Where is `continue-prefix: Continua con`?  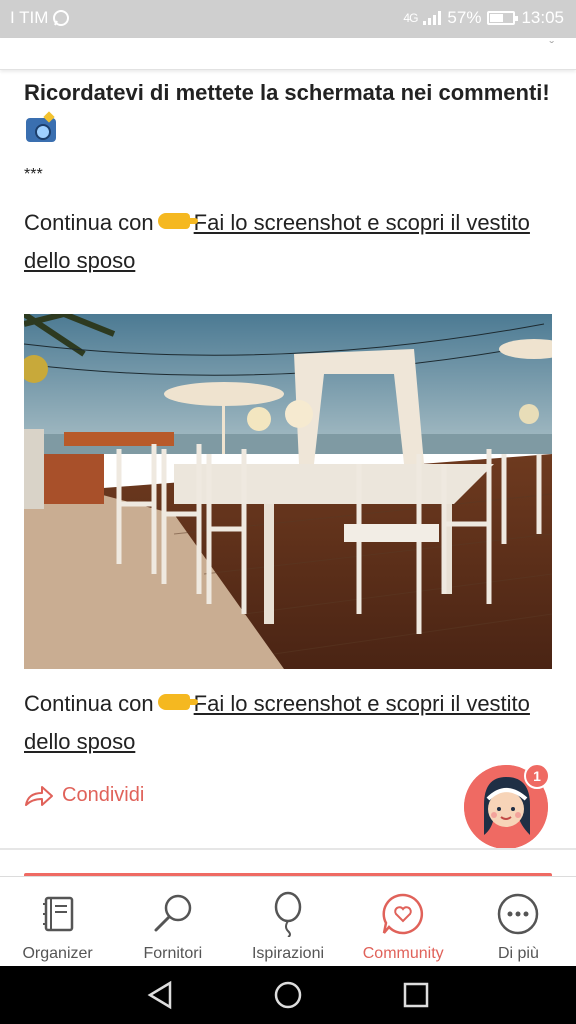 continue-prefix: Continua con is located at coordinates (89, 222).